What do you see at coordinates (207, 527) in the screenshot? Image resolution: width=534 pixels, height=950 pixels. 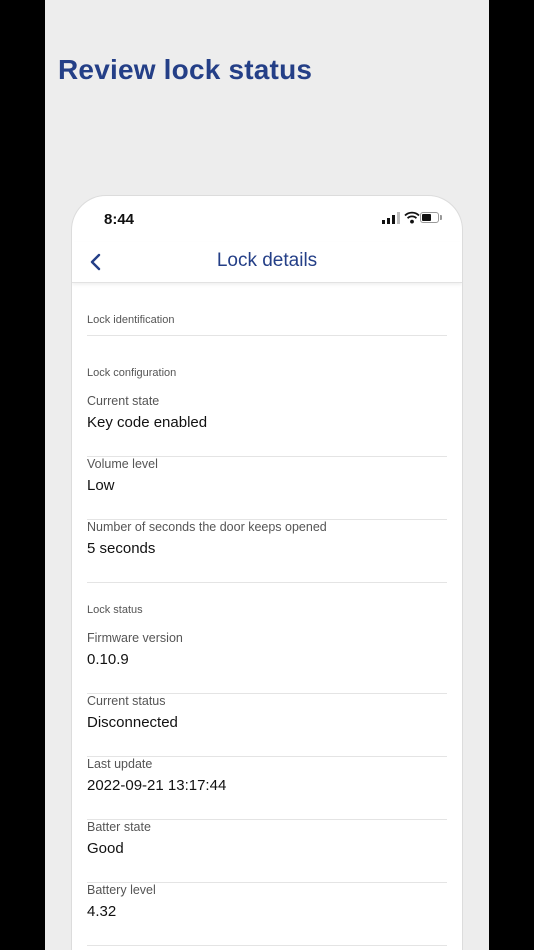 I see `door-open-seconds-label: Number of seconds the door keeps opened` at bounding box center [207, 527].